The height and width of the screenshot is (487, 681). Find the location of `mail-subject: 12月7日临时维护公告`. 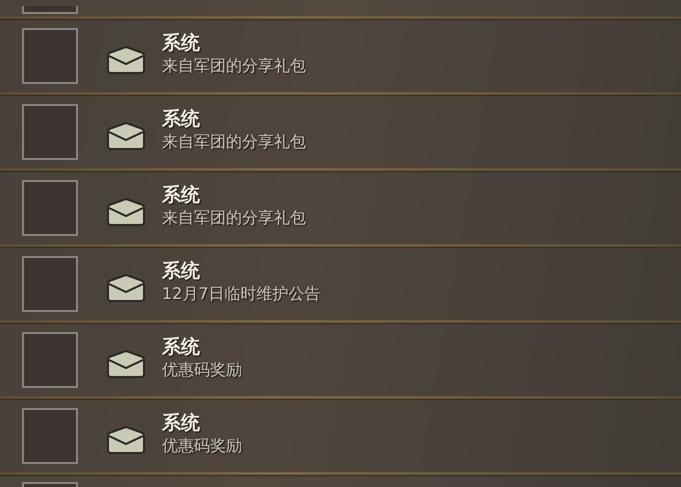

mail-subject: 12月7日临时维护公告 is located at coordinates (241, 294).